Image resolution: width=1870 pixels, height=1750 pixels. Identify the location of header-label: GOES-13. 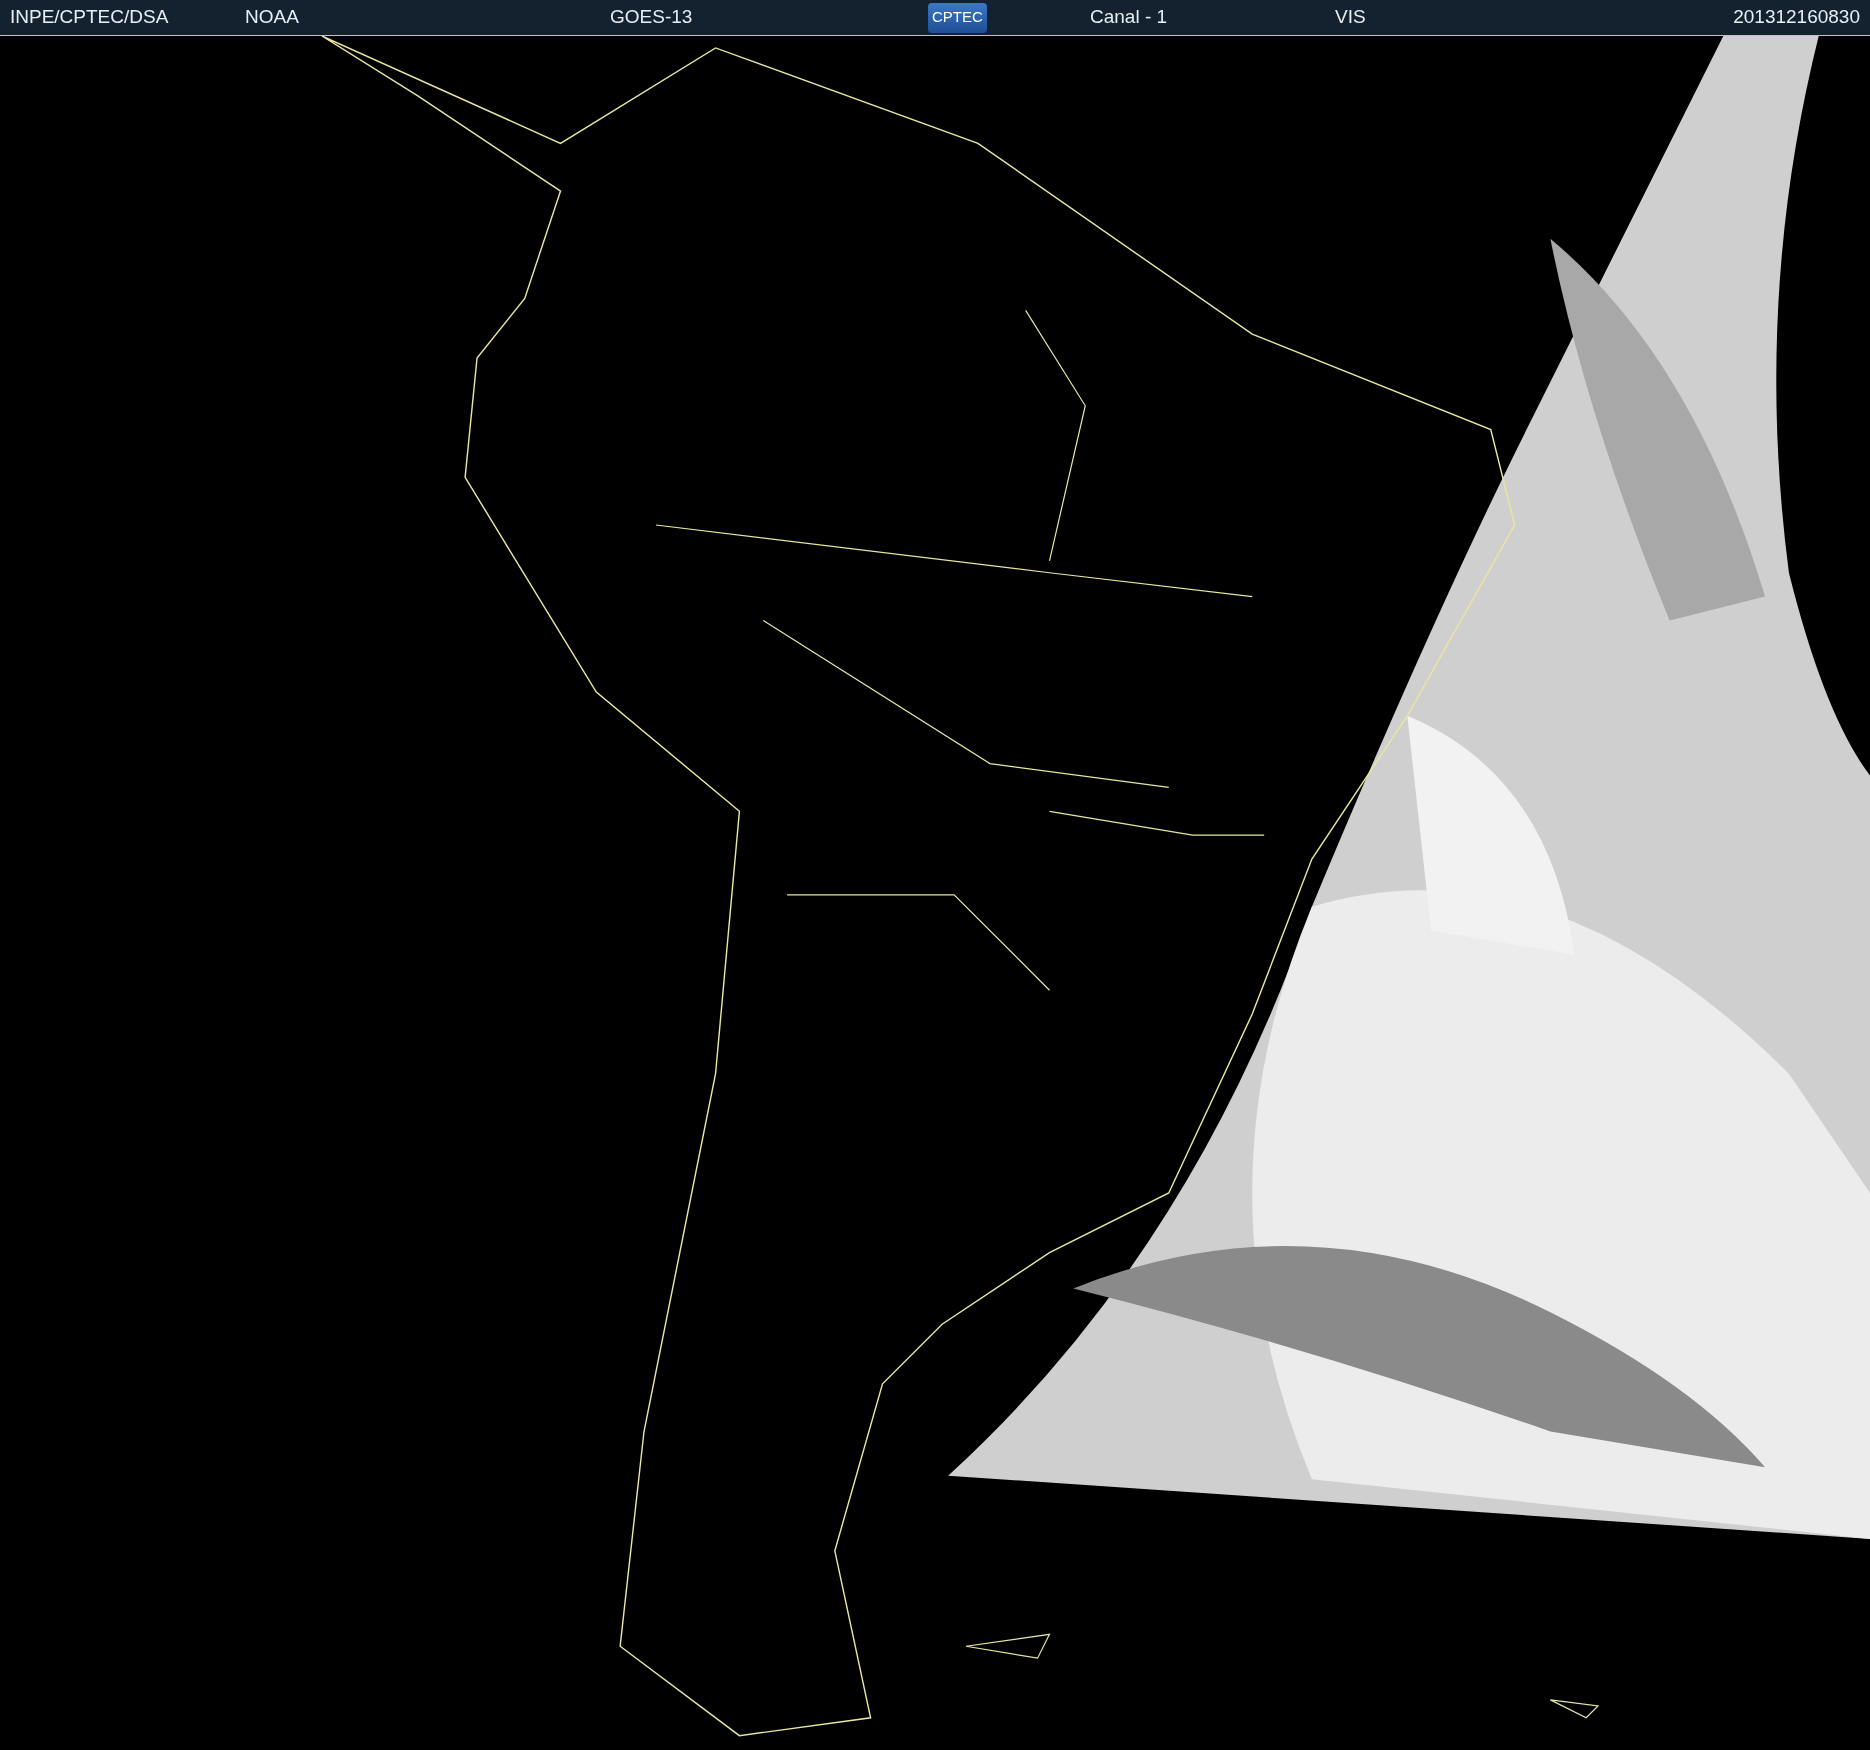
(651, 17).